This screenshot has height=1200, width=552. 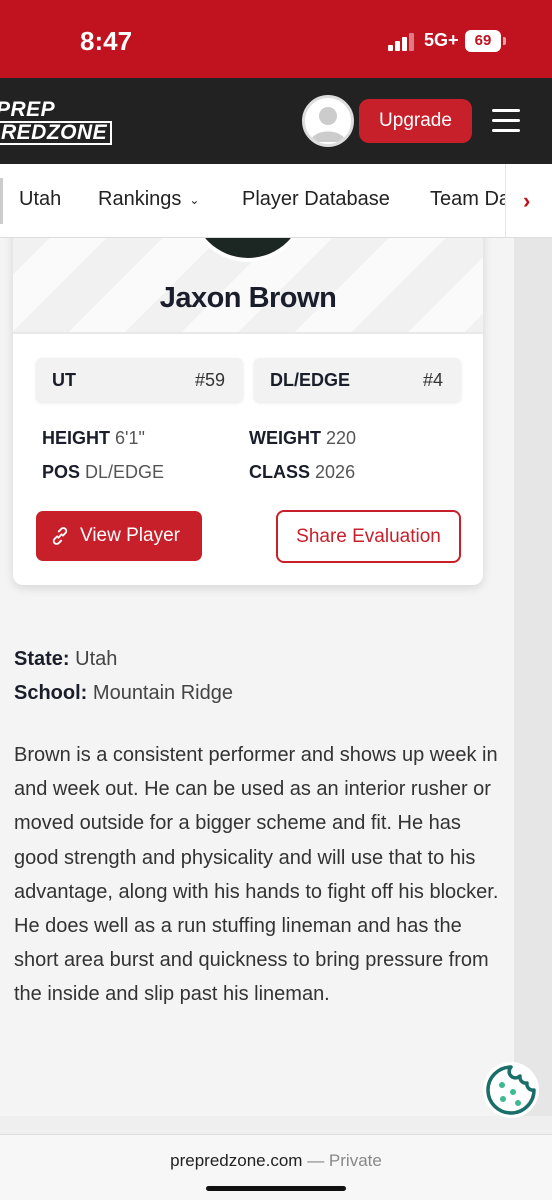 I want to click on nav-item-rankings: Rankings ⌄, so click(x=148, y=199).